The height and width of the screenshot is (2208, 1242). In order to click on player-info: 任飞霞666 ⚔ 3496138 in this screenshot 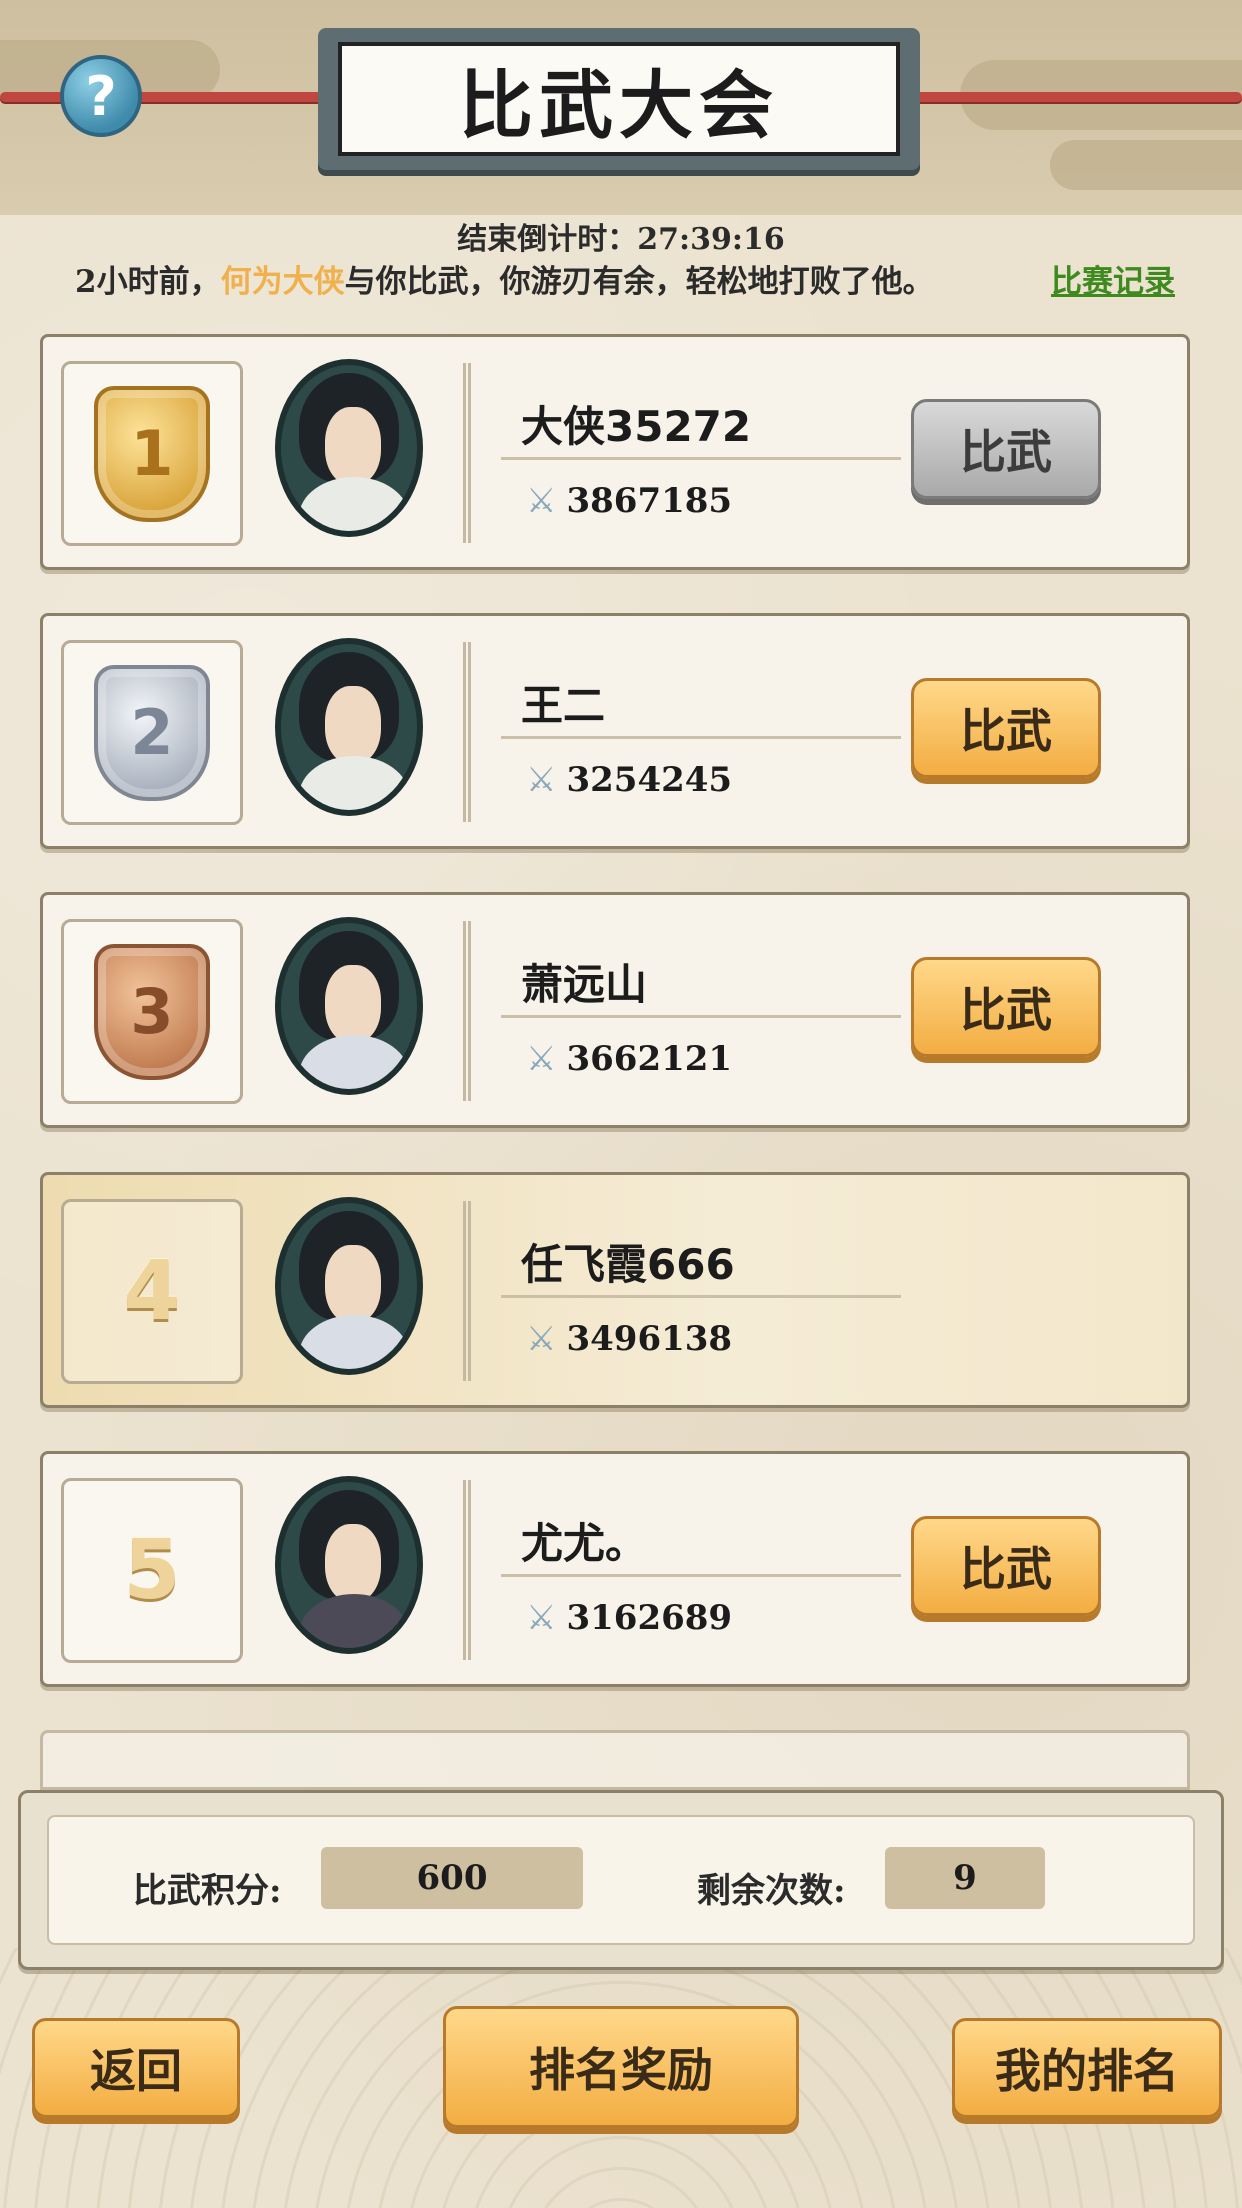, I will do `click(812, 1291)`.